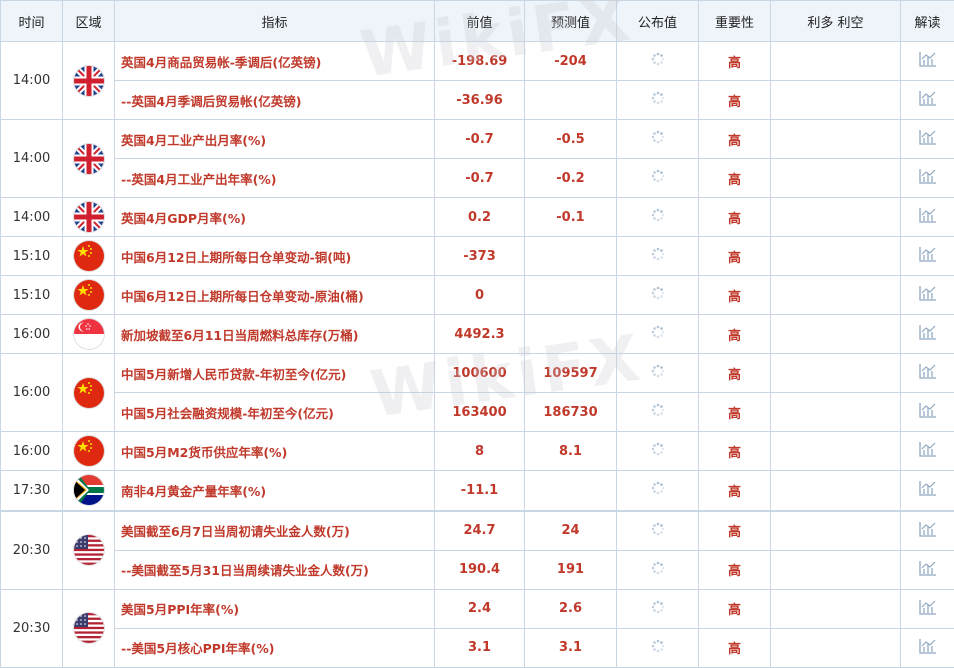 The image size is (954, 668). I want to click on row-forecast: -0.5, so click(571, 139).